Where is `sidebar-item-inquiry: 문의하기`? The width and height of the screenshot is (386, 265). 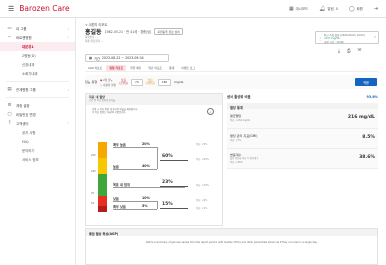
sidebar-item-inquiry: 문의하기 is located at coordinates (37, 150).